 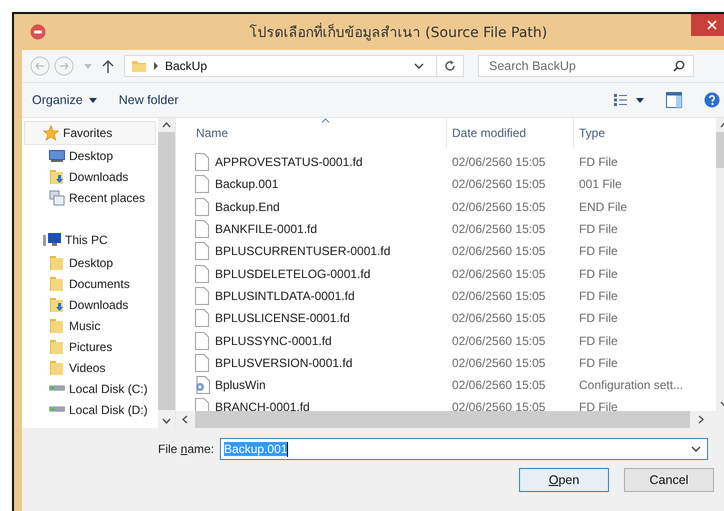 What do you see at coordinates (90, 409) in the screenshot?
I see `sidebar-item: Local Disk (D:)` at bounding box center [90, 409].